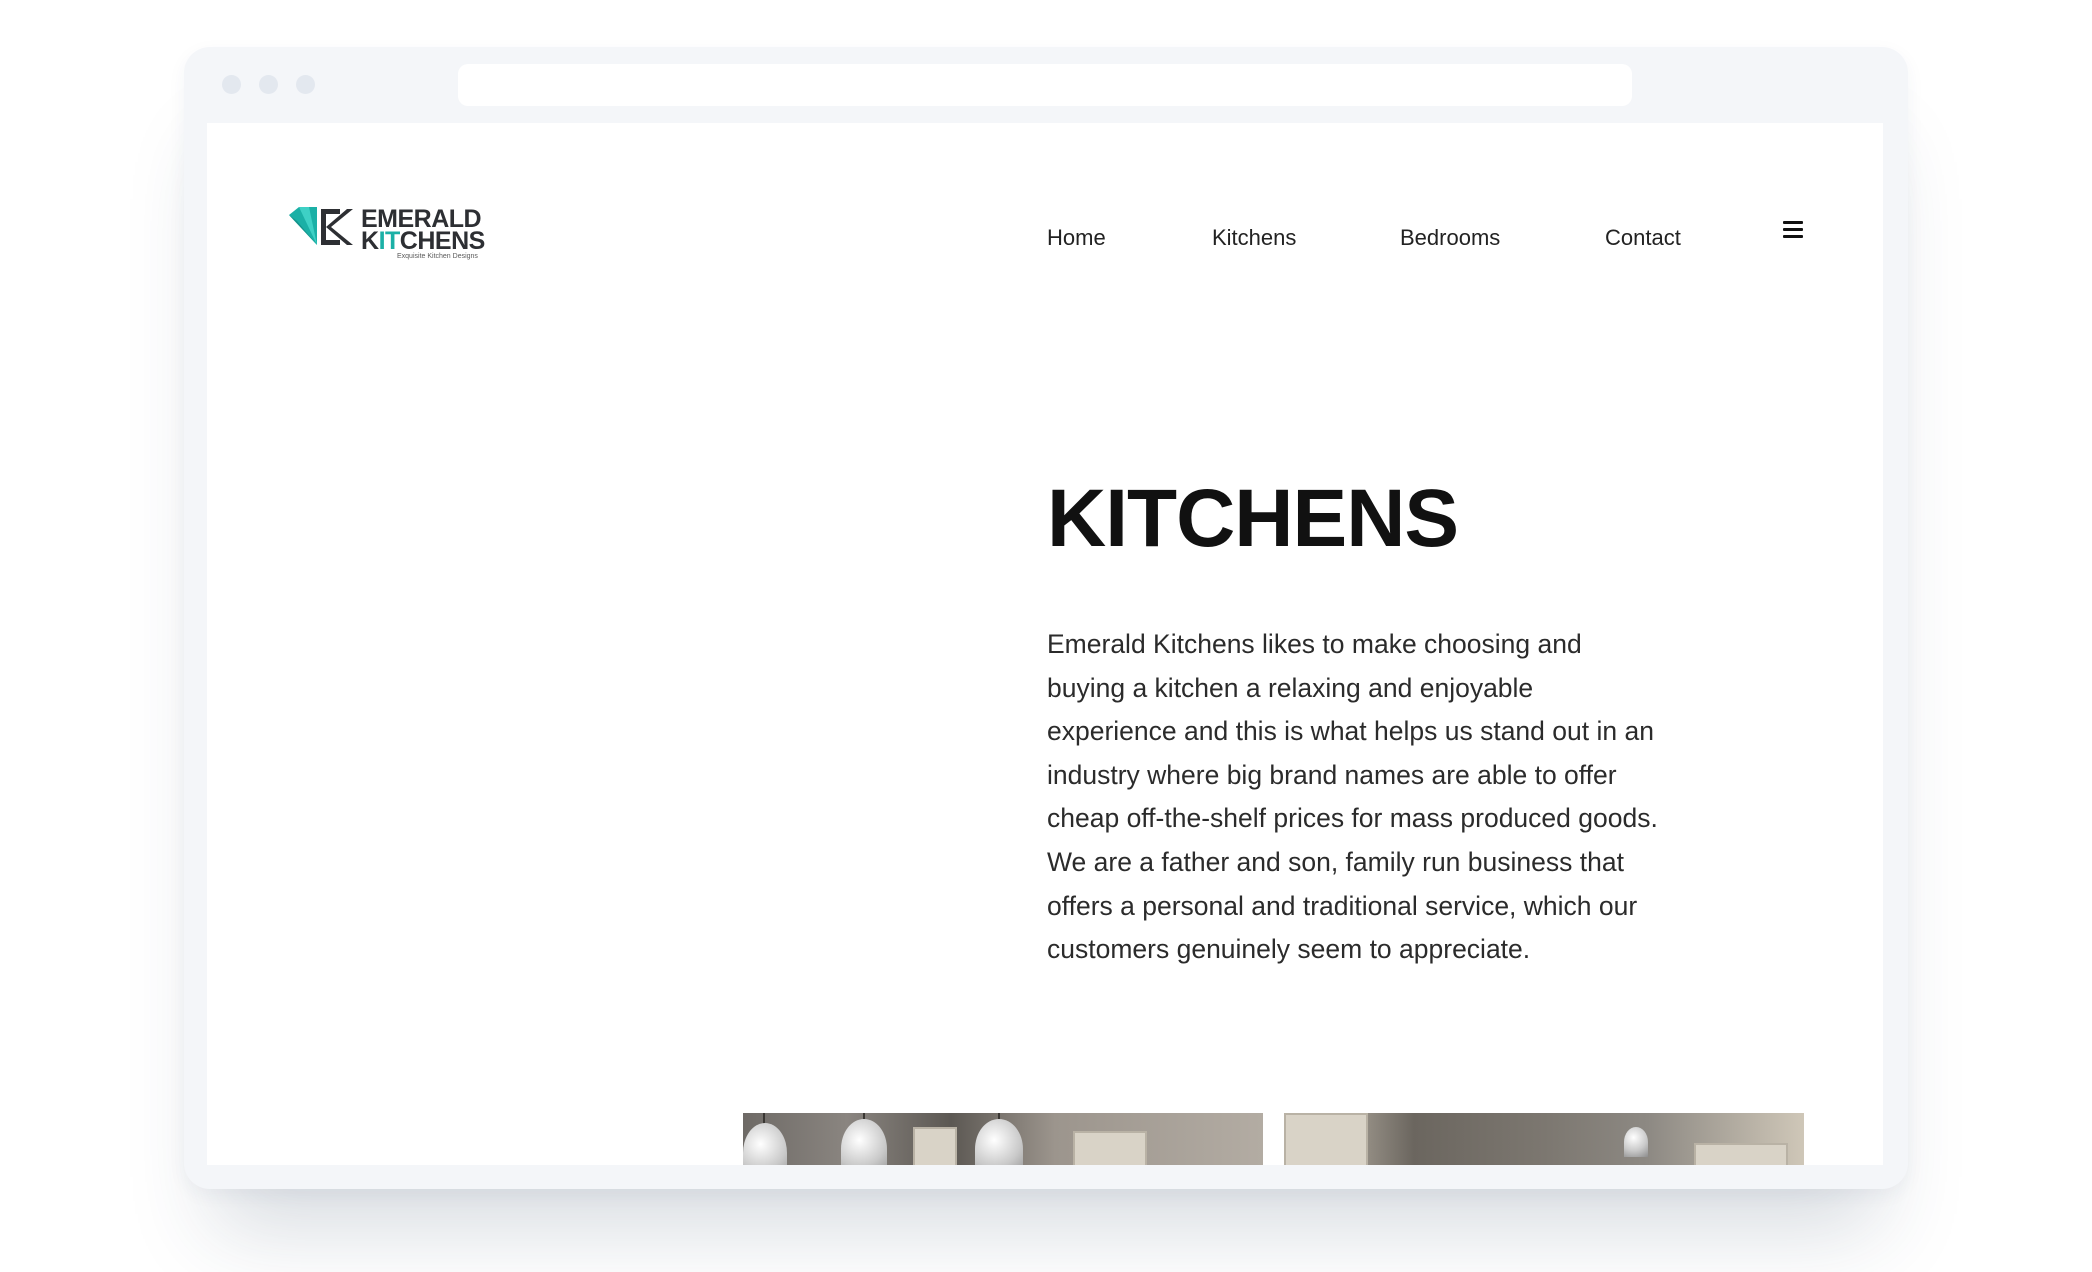 The width and height of the screenshot is (2092, 1272). Describe the element at coordinates (305, 84) in the screenshot. I see `window-maximize-dot` at that location.